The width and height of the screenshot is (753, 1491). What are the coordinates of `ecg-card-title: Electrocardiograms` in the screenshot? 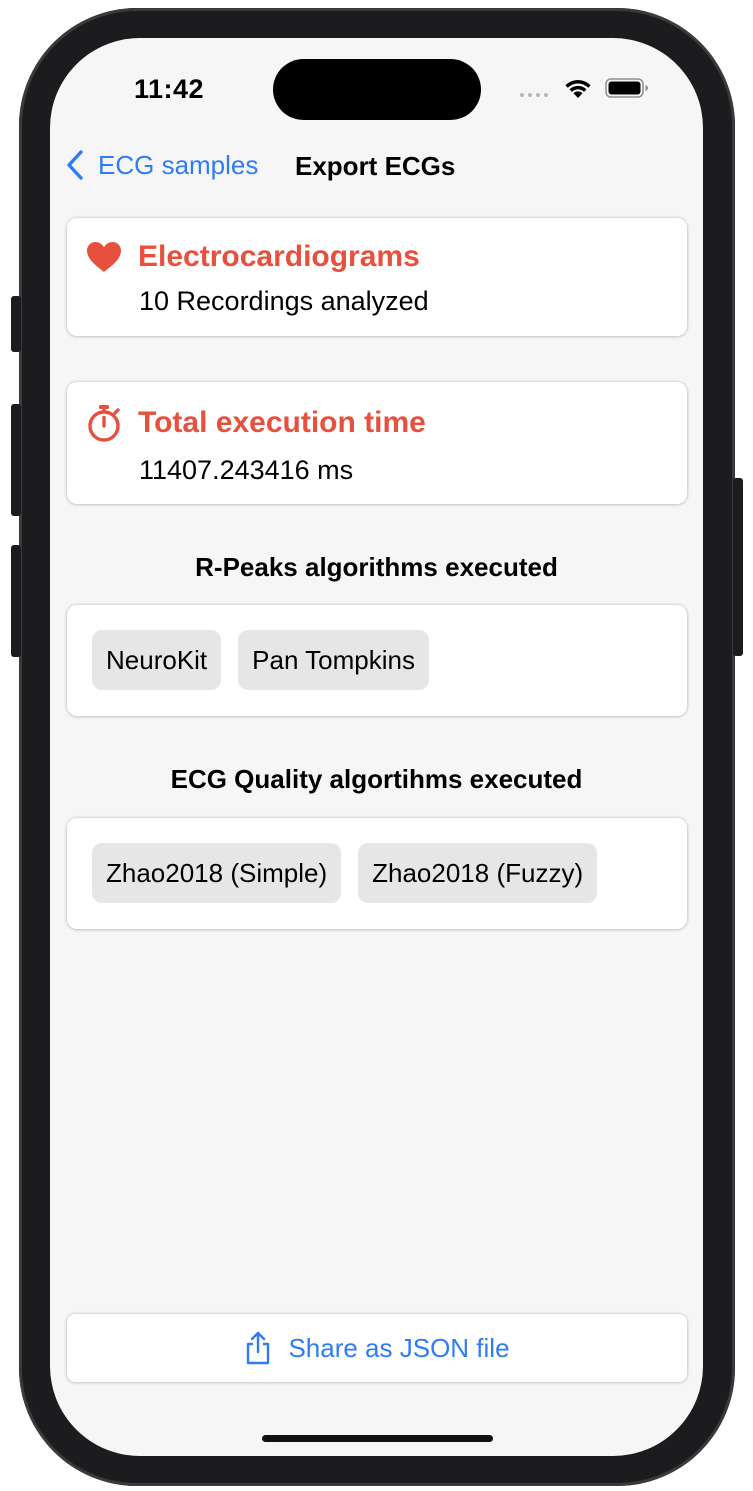 It's located at (279, 256).